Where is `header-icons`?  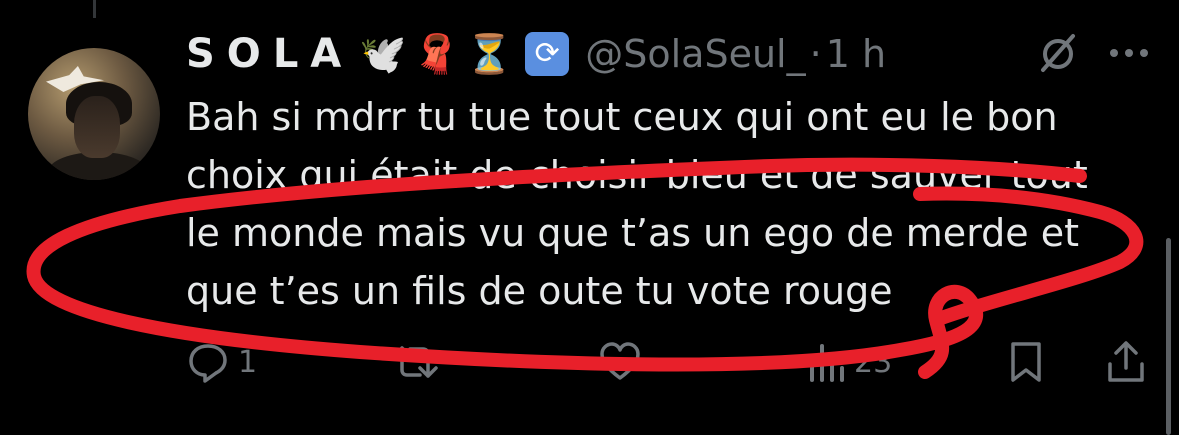 header-icons is located at coordinates (1092, 53).